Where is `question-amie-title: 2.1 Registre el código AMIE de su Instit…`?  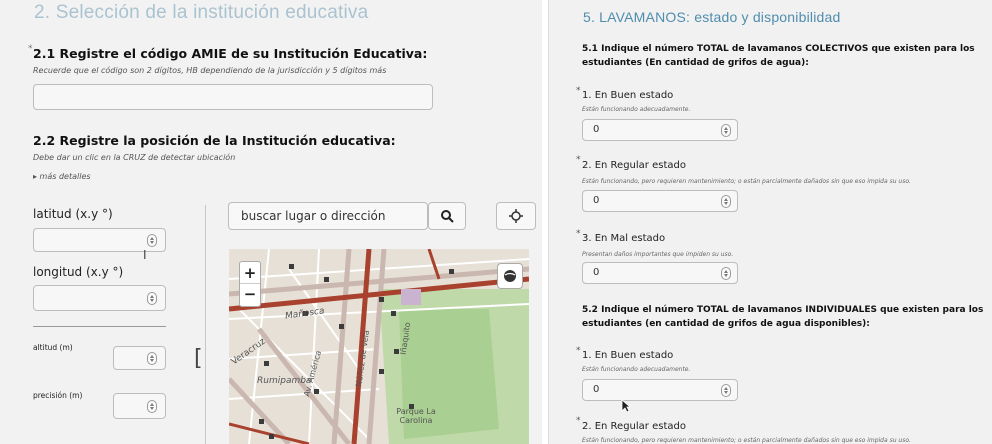
question-amie-title: 2.1 Registre el código AMIE de su Instit… is located at coordinates (230, 53).